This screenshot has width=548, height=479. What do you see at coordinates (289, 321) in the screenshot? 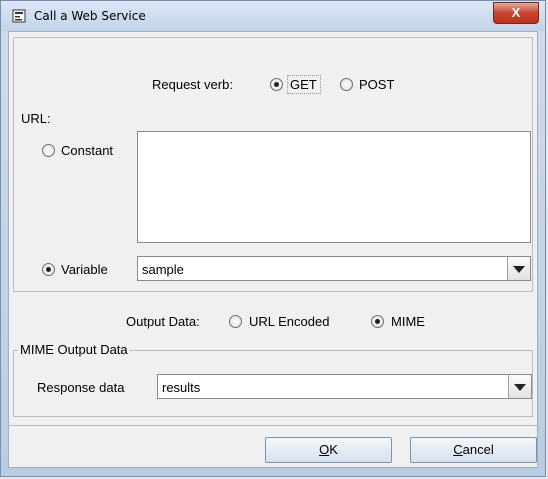
I see `url-encoded-label: URL Encoded` at bounding box center [289, 321].